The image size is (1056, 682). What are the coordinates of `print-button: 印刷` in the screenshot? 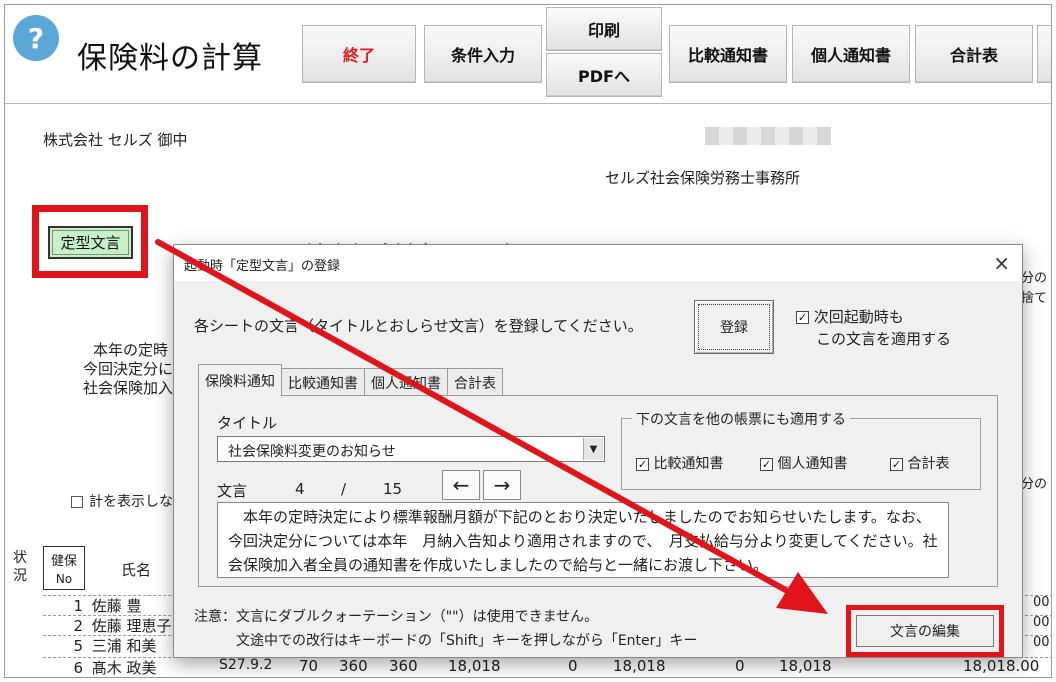 It's located at (604, 29).